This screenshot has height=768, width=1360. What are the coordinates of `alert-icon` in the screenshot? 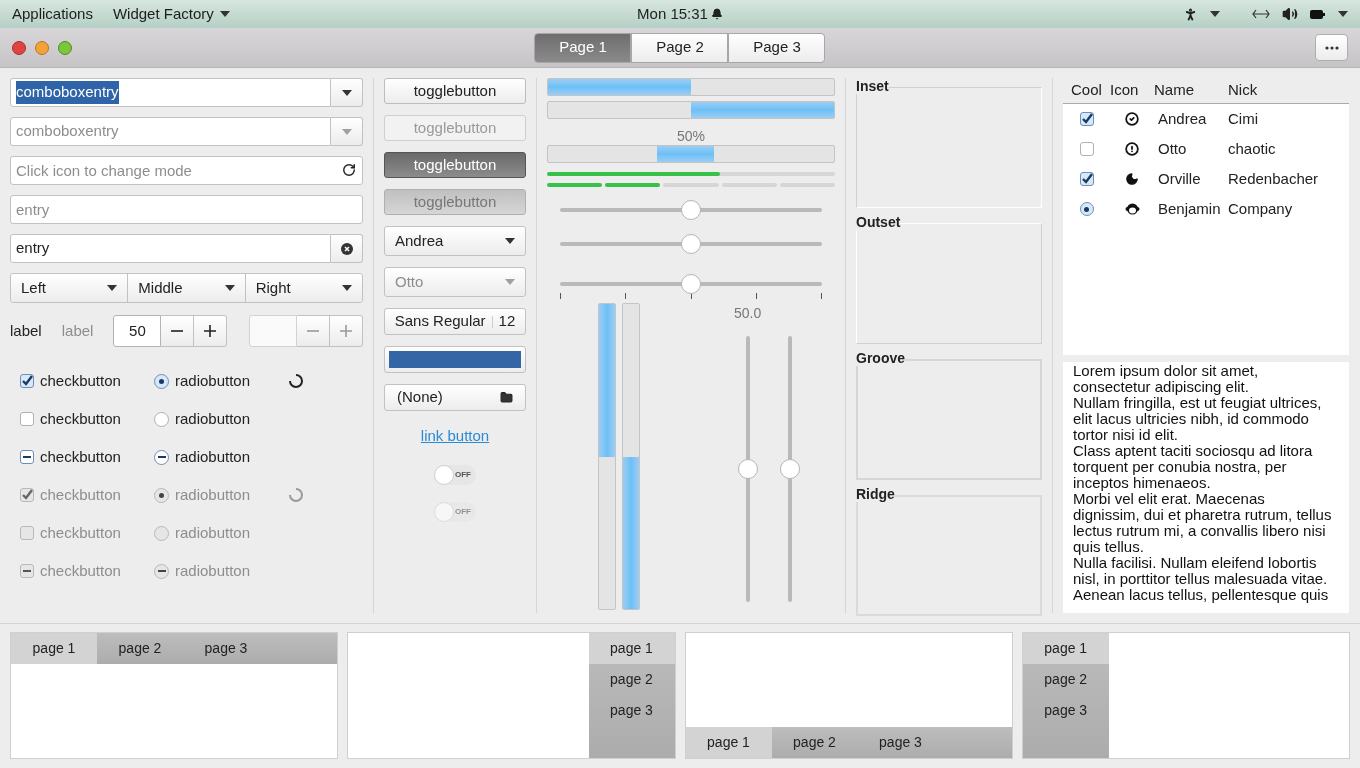 It's located at (1132, 149).